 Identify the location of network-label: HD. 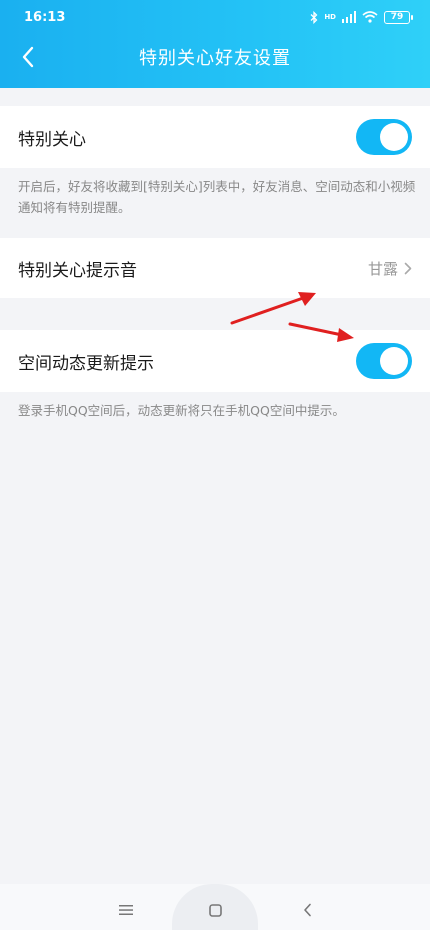
(330, 17).